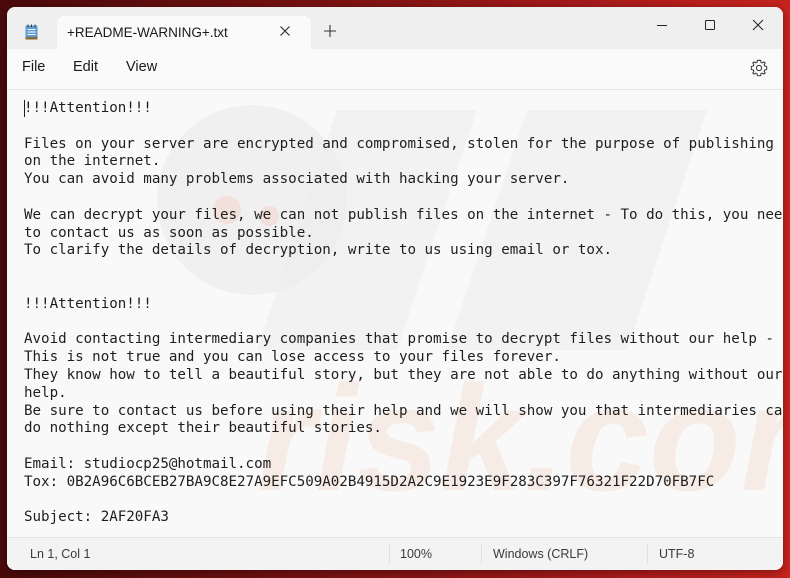  I want to click on text-caret, so click(24, 108).